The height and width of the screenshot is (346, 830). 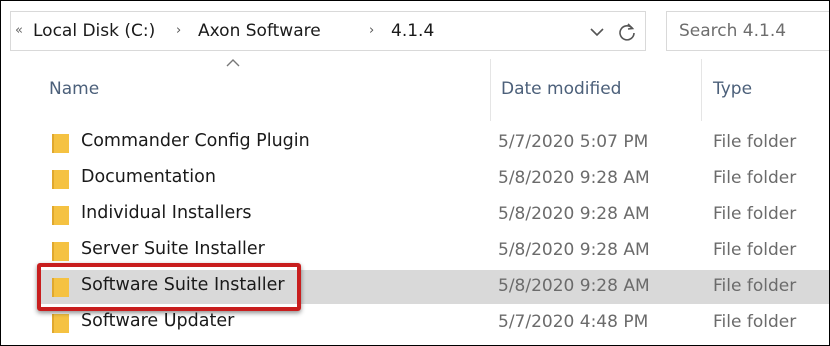 I want to click on search-placeholder: Search 4.1.4, so click(x=733, y=31).